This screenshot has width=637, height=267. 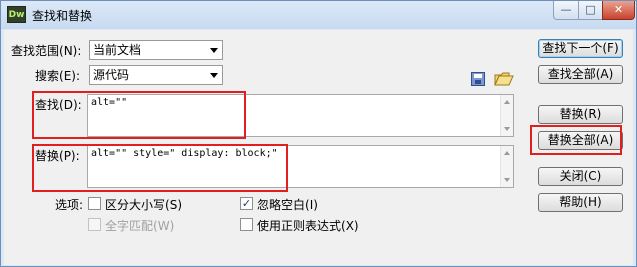 What do you see at coordinates (117, 50) in the screenshot?
I see `scope-select-value: 当前文档` at bounding box center [117, 50].